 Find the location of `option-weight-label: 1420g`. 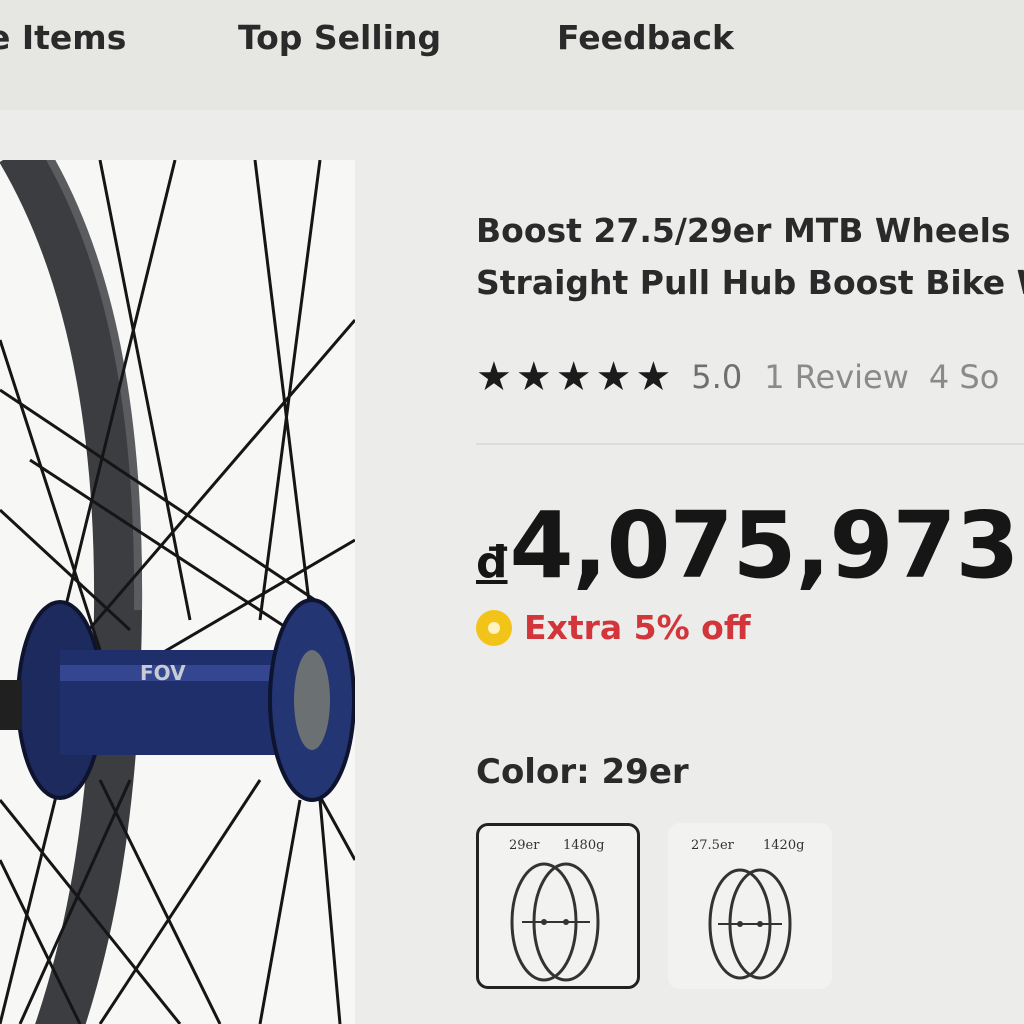

option-weight-label: 1420g is located at coordinates (784, 845).